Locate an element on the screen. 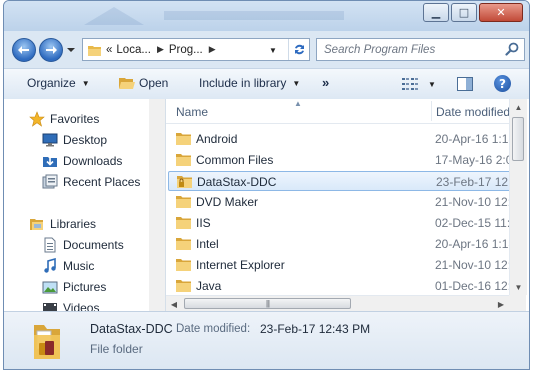 The height and width of the screenshot is (373, 533). nav-item-downloads: Downloads is located at coordinates (82, 161).